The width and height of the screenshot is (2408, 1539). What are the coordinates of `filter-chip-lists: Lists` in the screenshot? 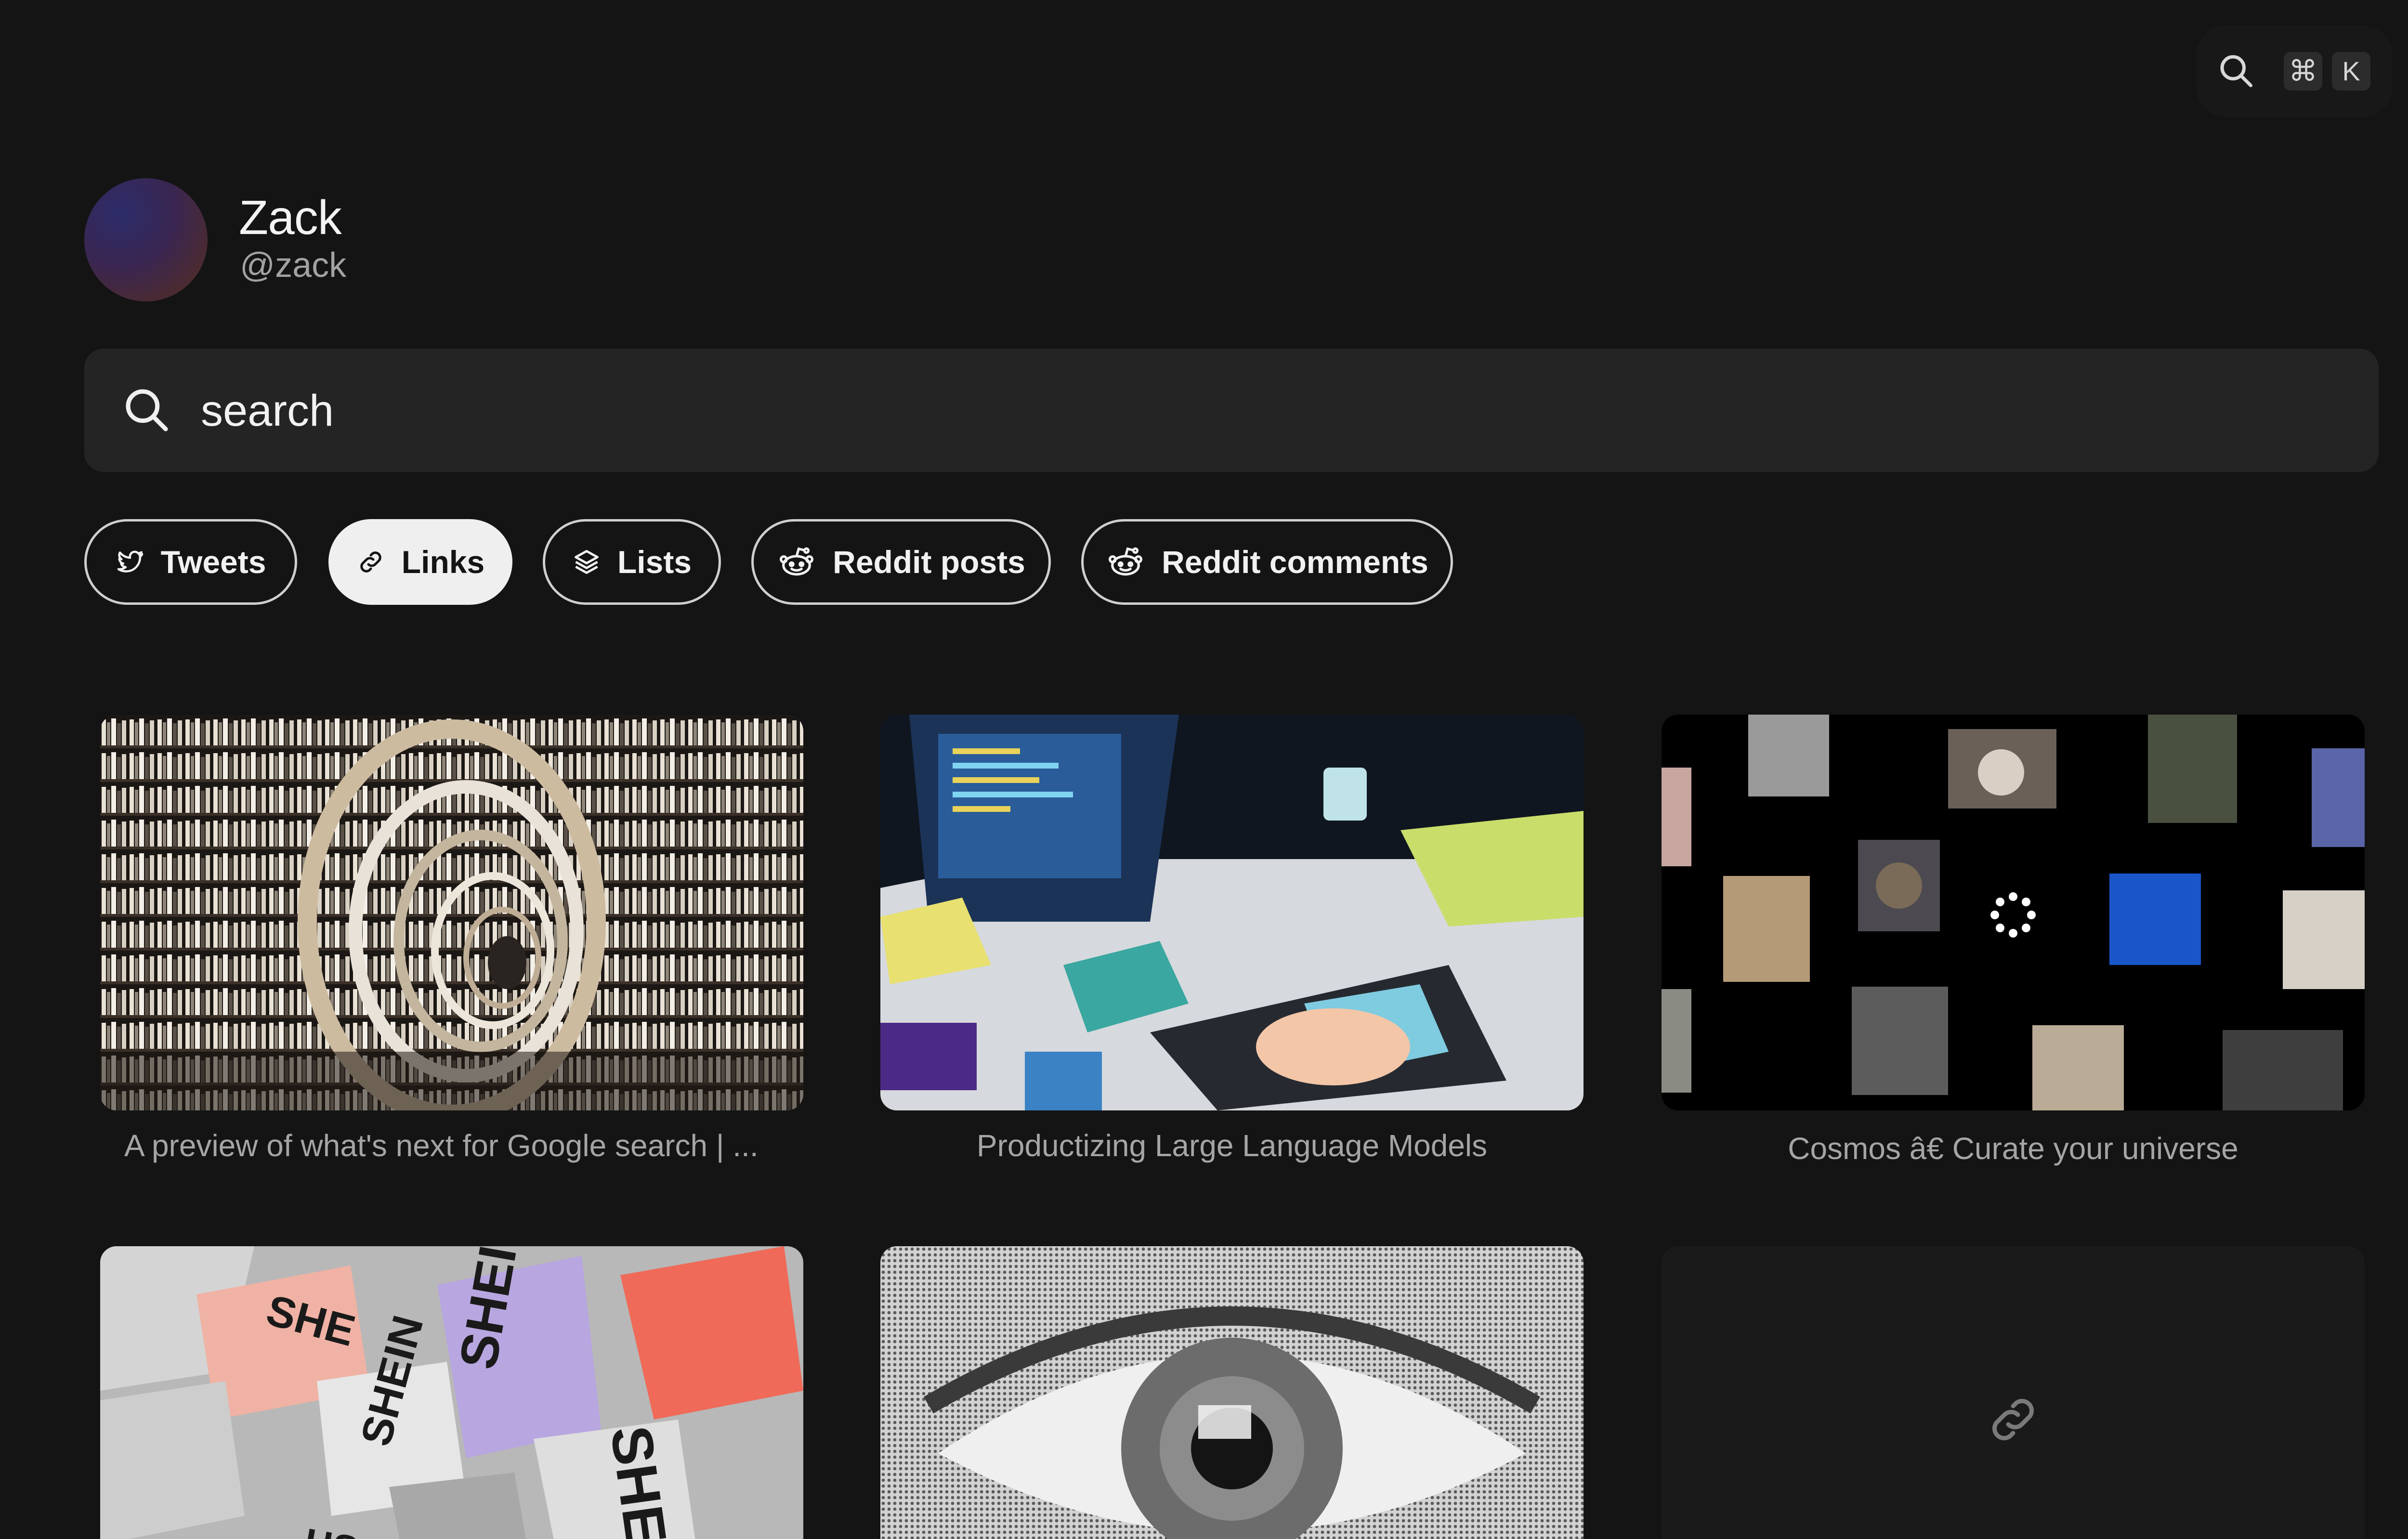 It's located at (632, 562).